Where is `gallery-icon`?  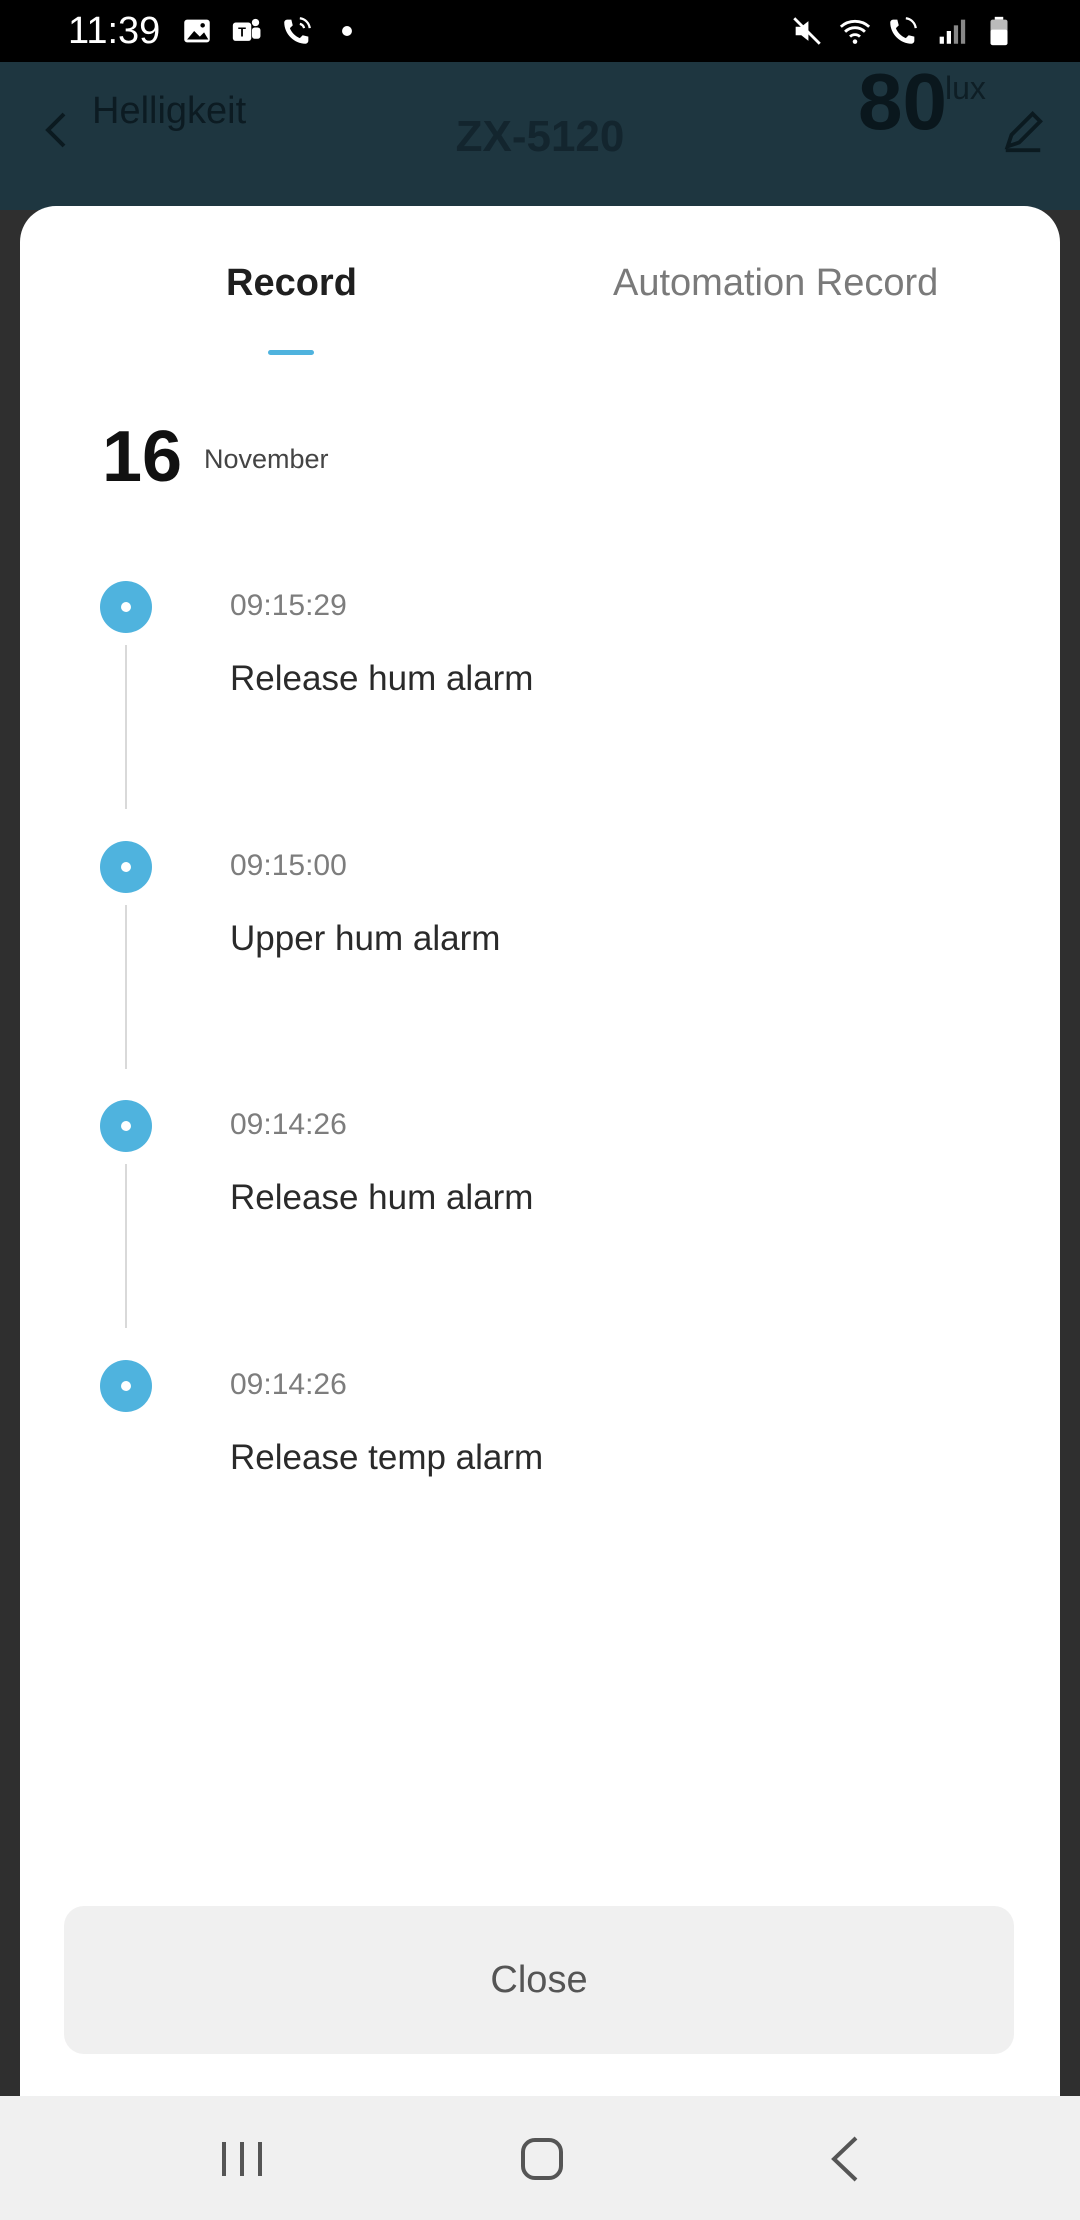
gallery-icon is located at coordinates (197, 31).